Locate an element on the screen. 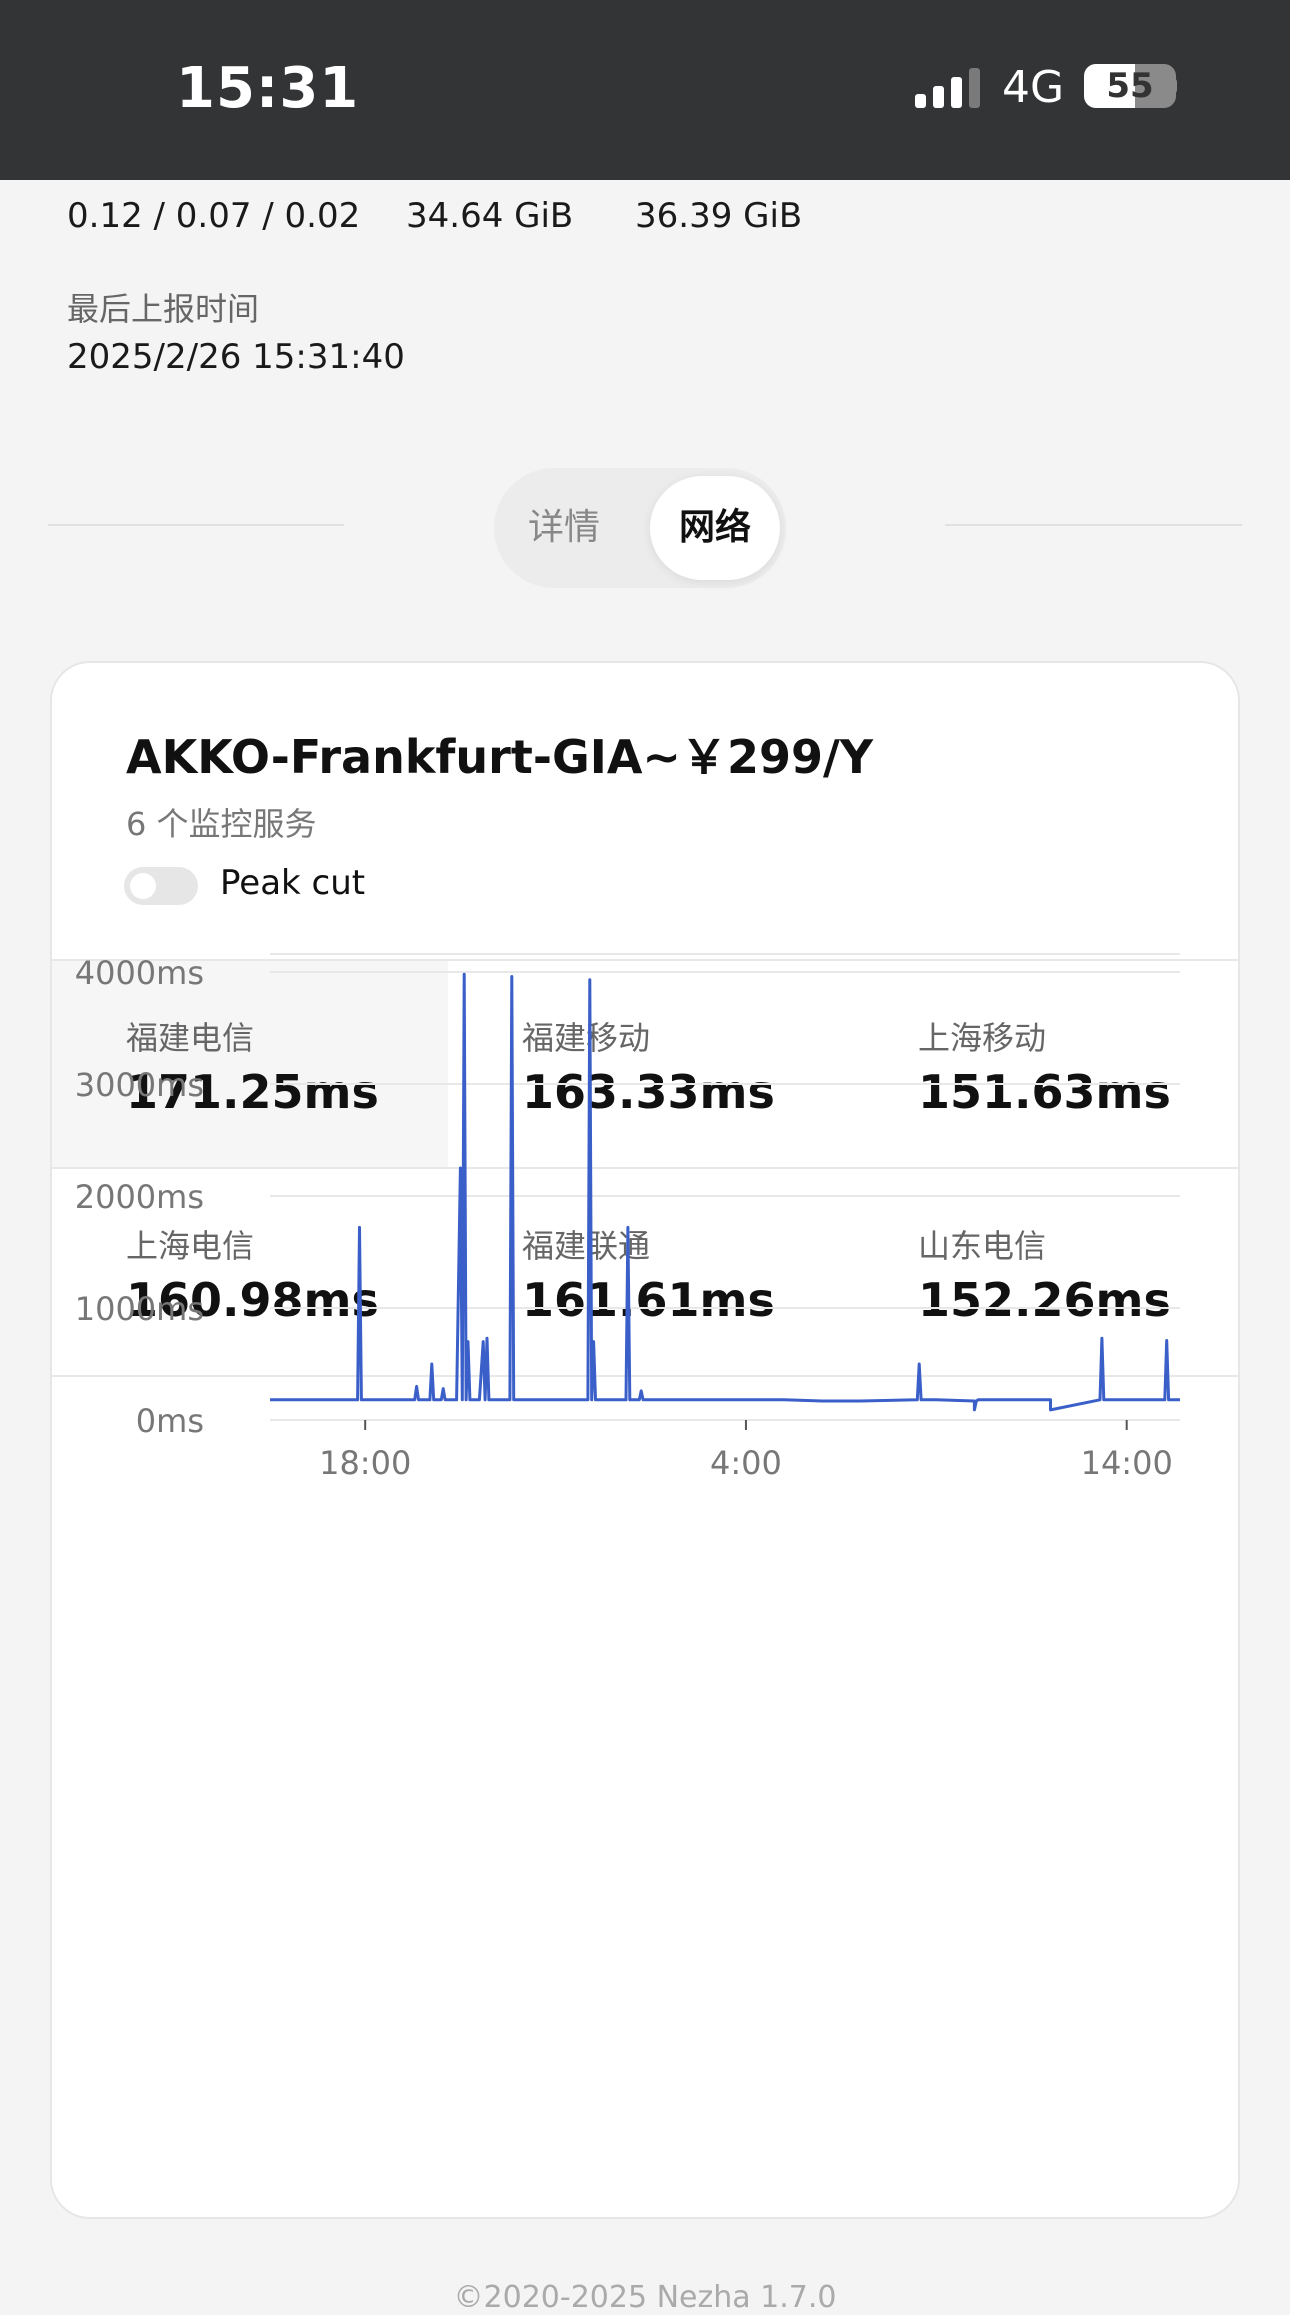  tab-network: 网络 is located at coordinates (715, 528).